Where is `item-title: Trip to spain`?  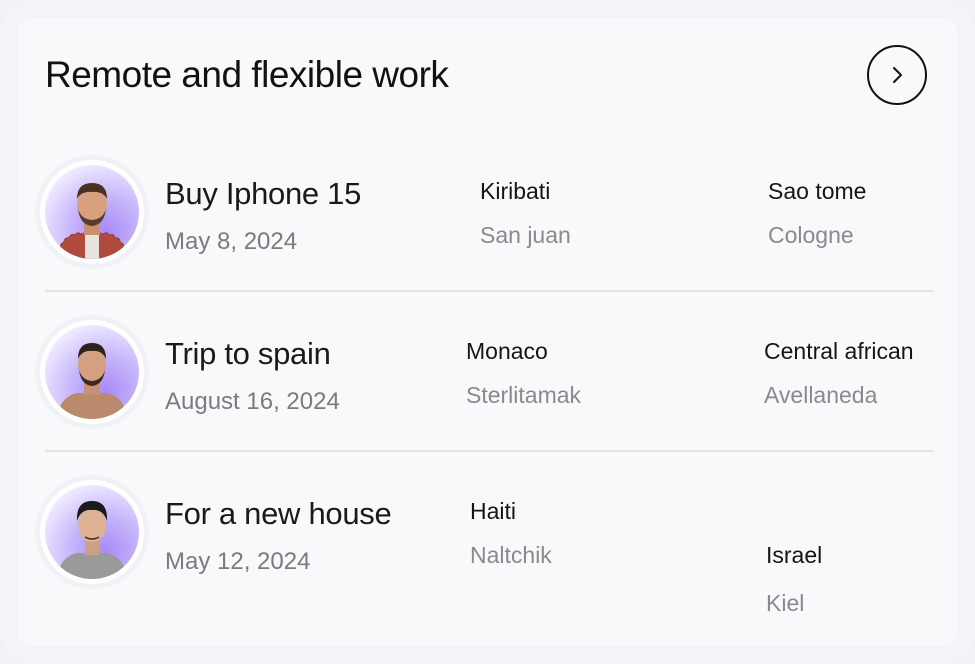
item-title: Trip to spain is located at coordinates (248, 353).